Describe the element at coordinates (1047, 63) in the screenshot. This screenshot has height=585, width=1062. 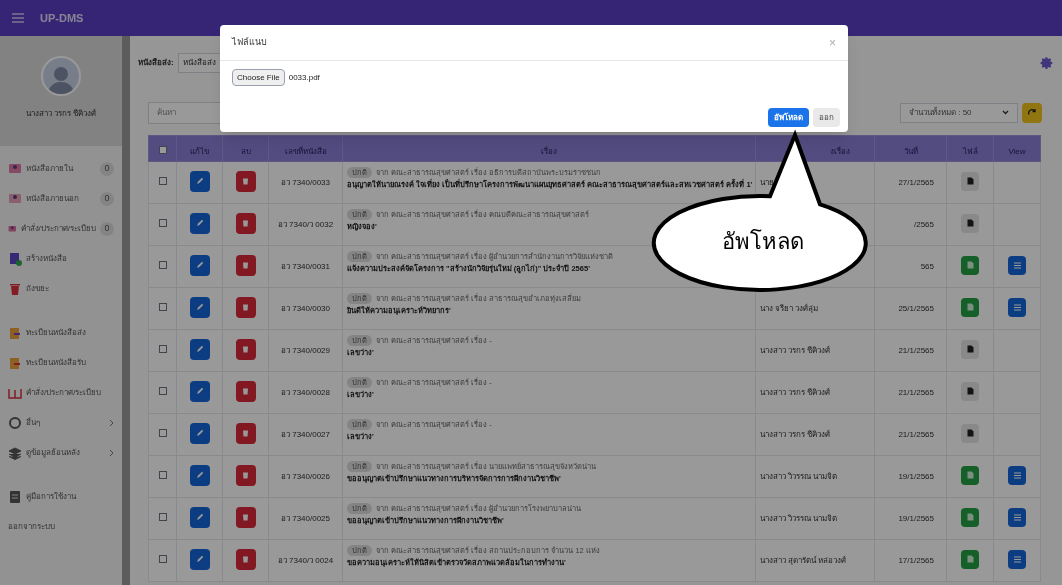
I see `settings-icon` at that location.